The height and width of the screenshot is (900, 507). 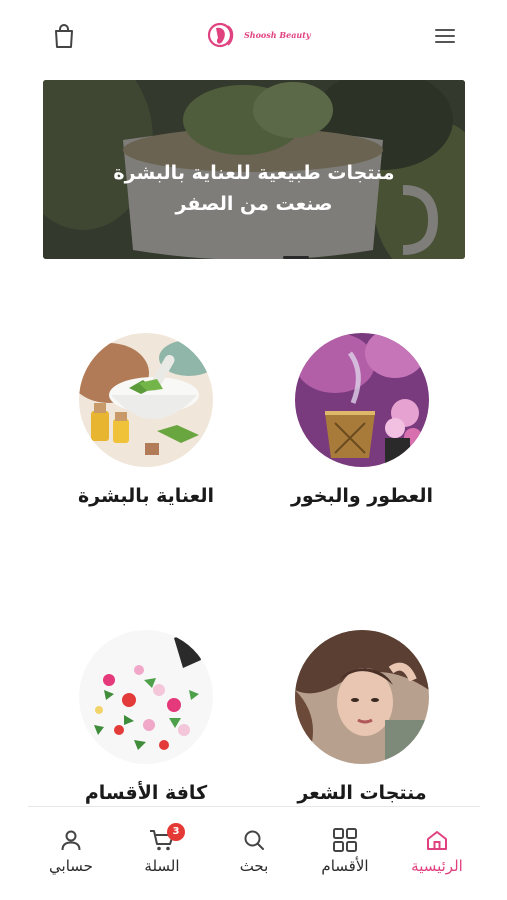 I want to click on nav-account: حسابي, so click(x=71, y=850).